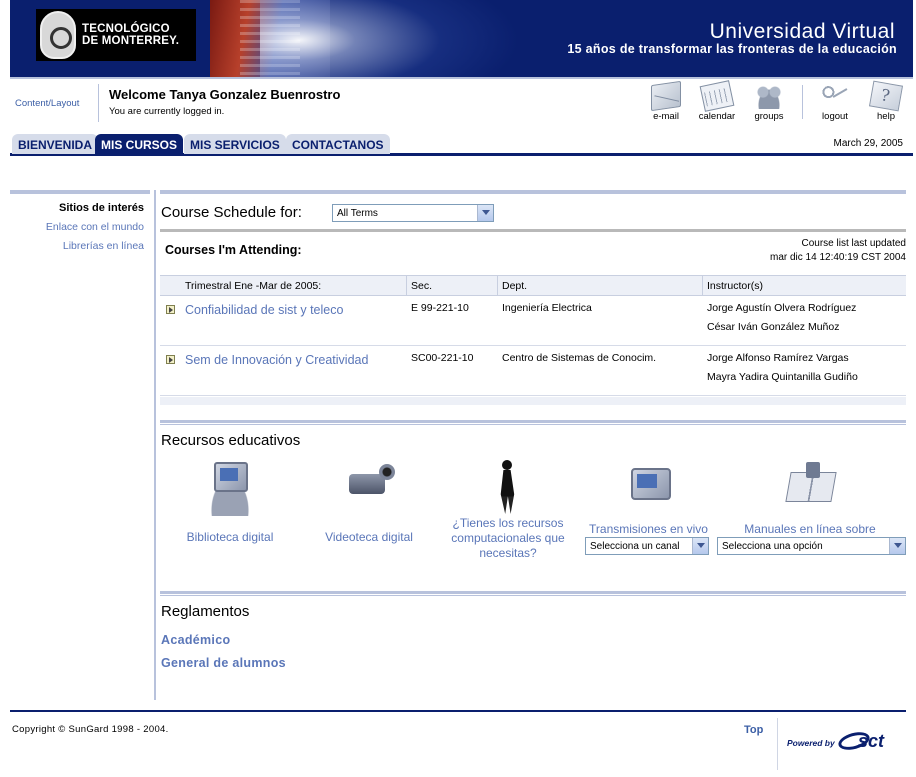 This screenshot has width=916, height=777. What do you see at coordinates (649, 488) in the screenshot?
I see `tv-icon` at bounding box center [649, 488].